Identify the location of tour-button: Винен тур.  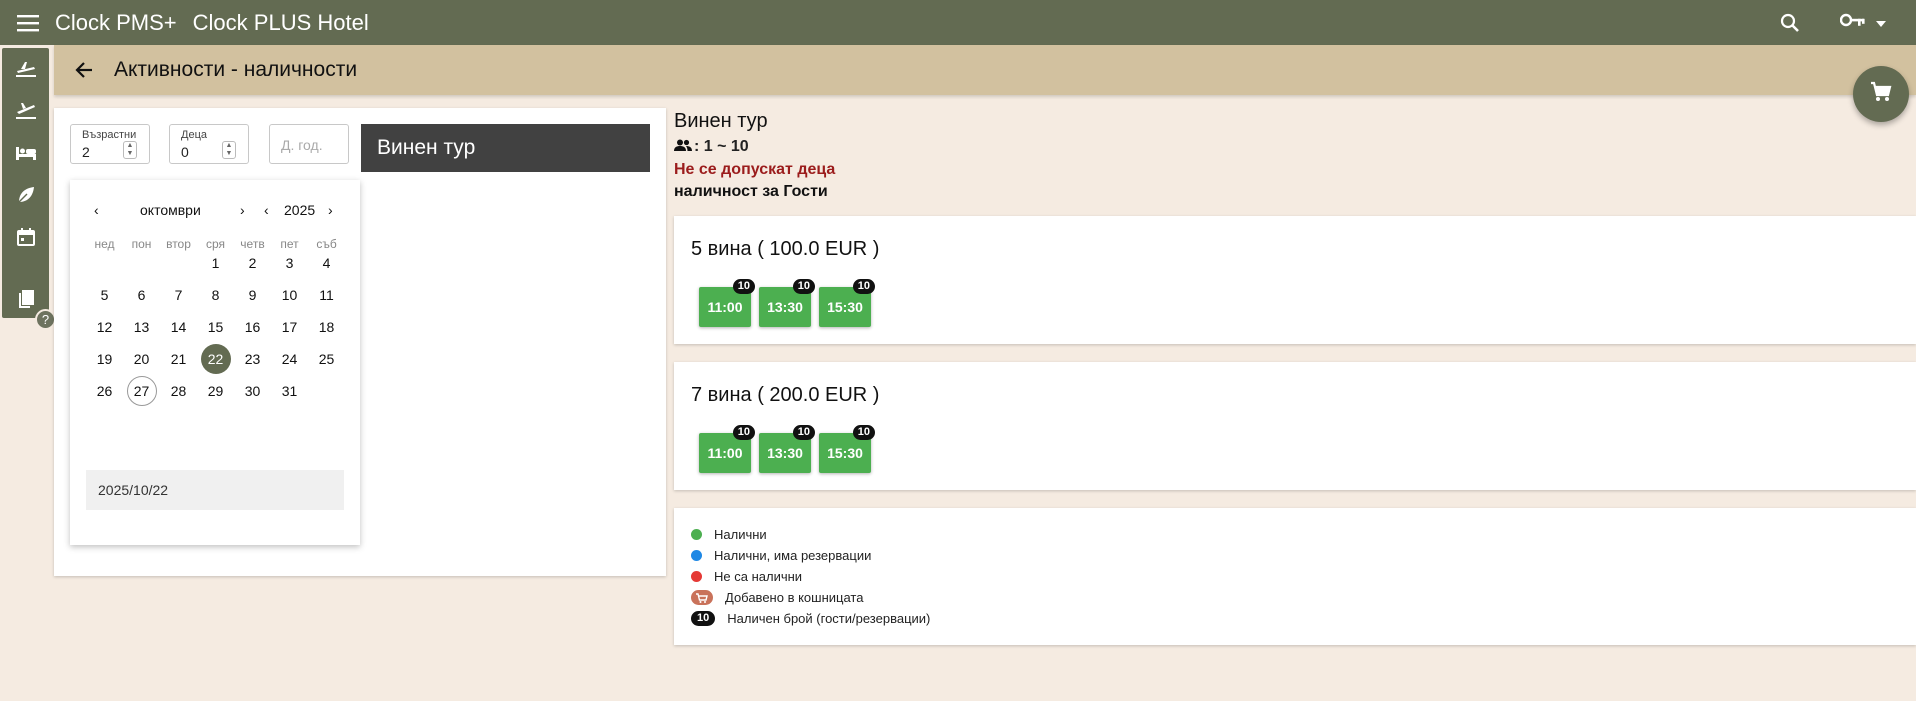
(505, 148).